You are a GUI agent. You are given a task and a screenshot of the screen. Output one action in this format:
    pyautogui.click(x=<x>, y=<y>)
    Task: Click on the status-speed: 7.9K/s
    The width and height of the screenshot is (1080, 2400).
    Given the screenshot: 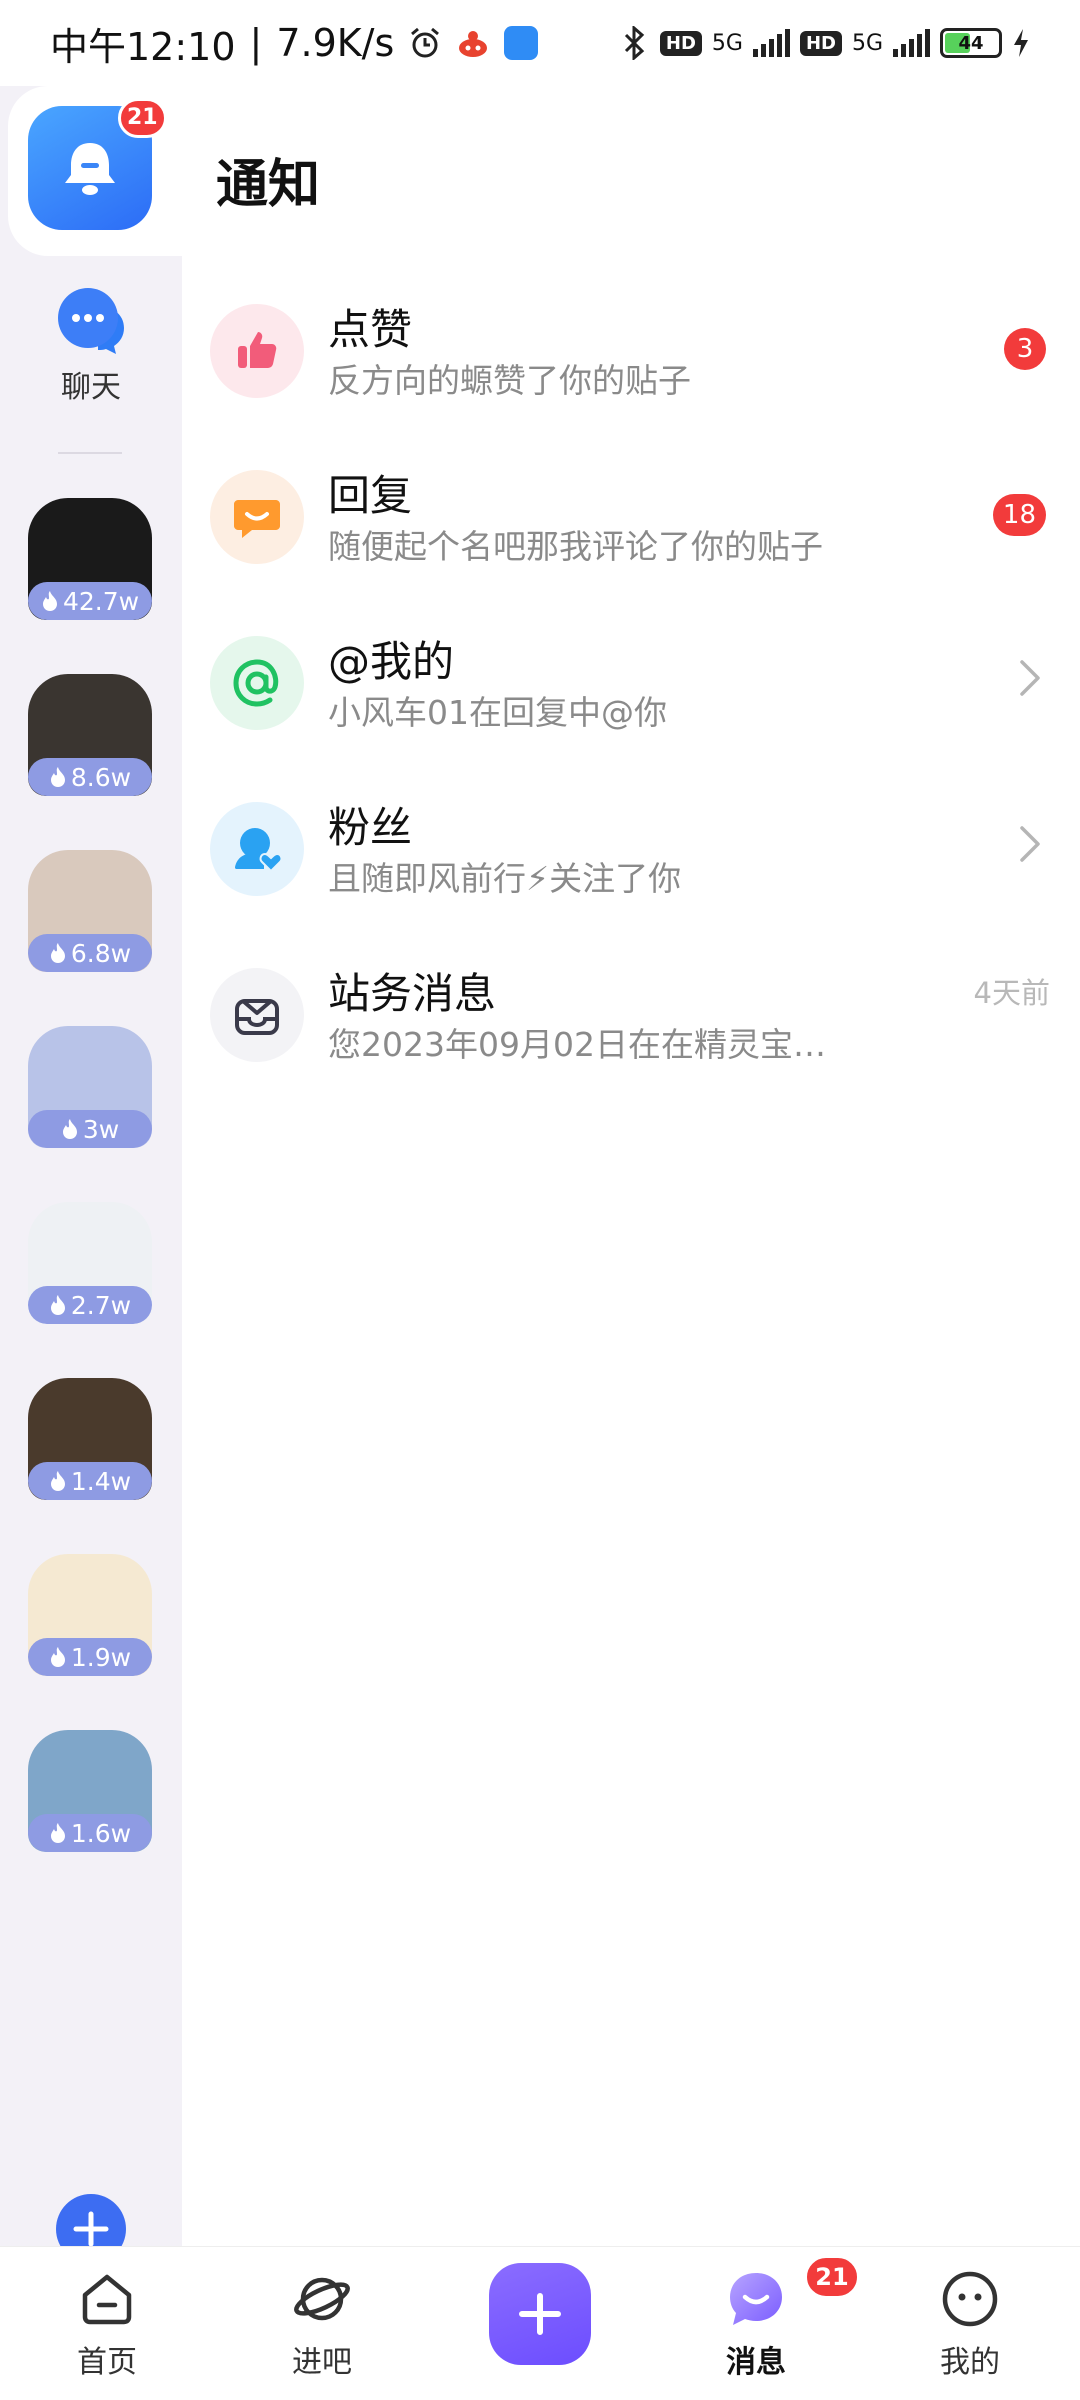 What is the action you would take?
    pyautogui.click(x=335, y=43)
    